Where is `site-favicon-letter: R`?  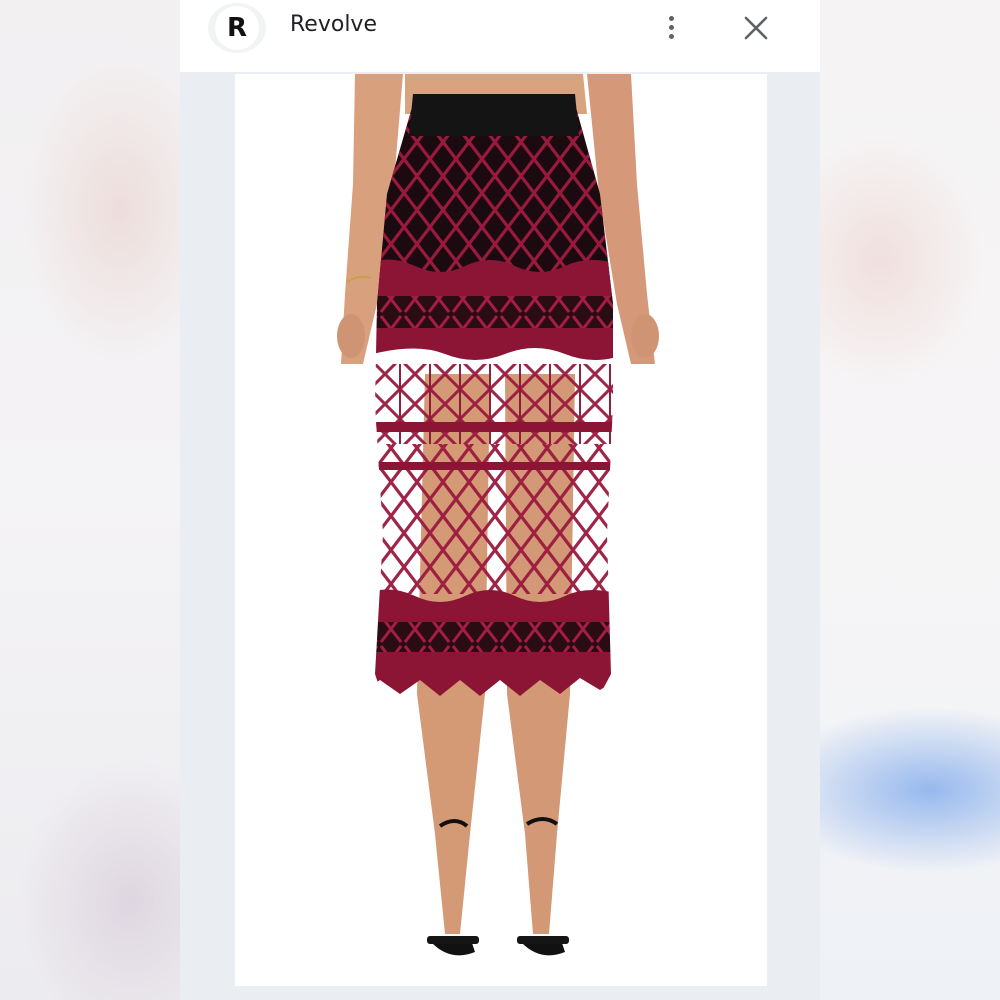
site-favicon-letter: R is located at coordinates (237, 28).